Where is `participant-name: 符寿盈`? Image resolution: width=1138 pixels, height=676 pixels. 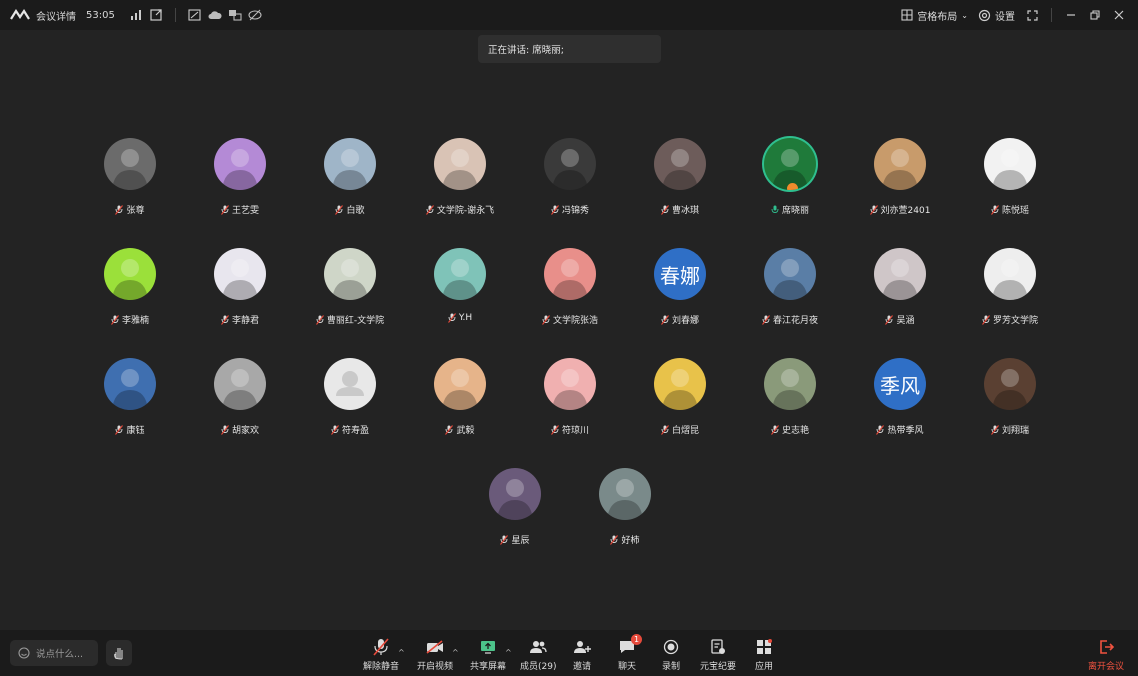 participant-name: 符寿盈 is located at coordinates (355, 431).